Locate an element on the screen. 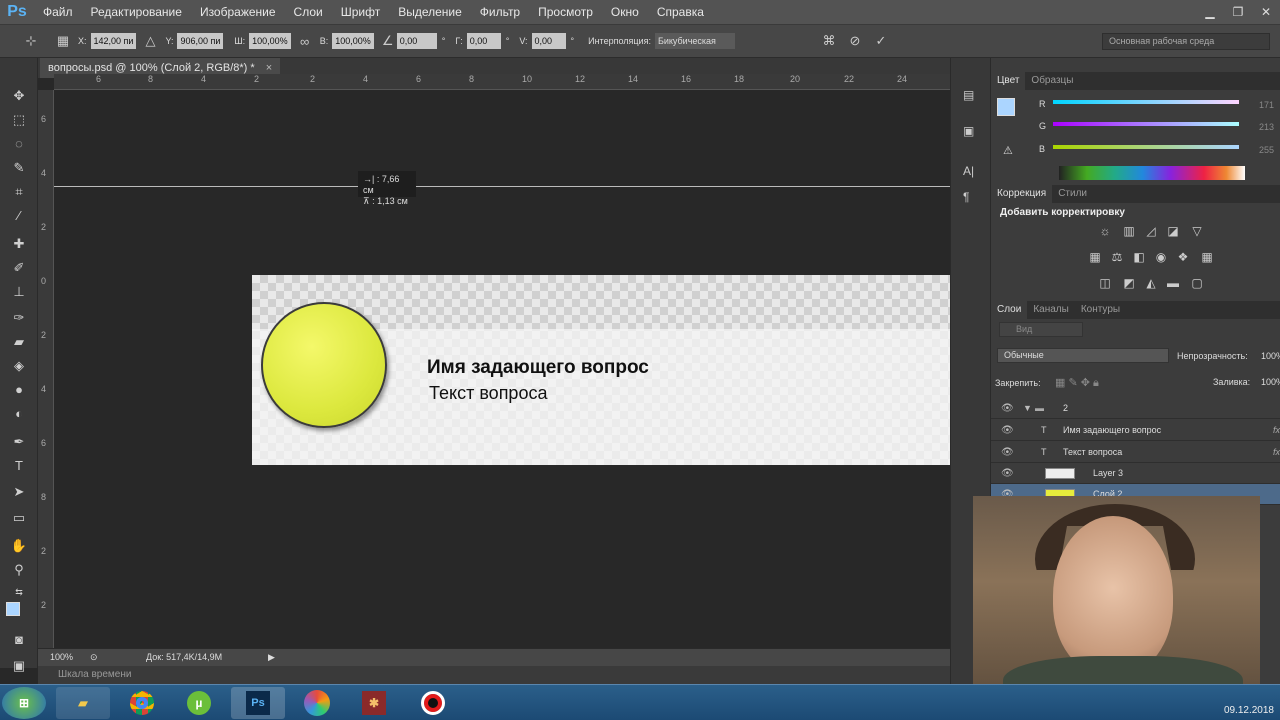 This screenshot has height=720, width=1280. color-lookup-icon: ▦ is located at coordinates (1207, 257).